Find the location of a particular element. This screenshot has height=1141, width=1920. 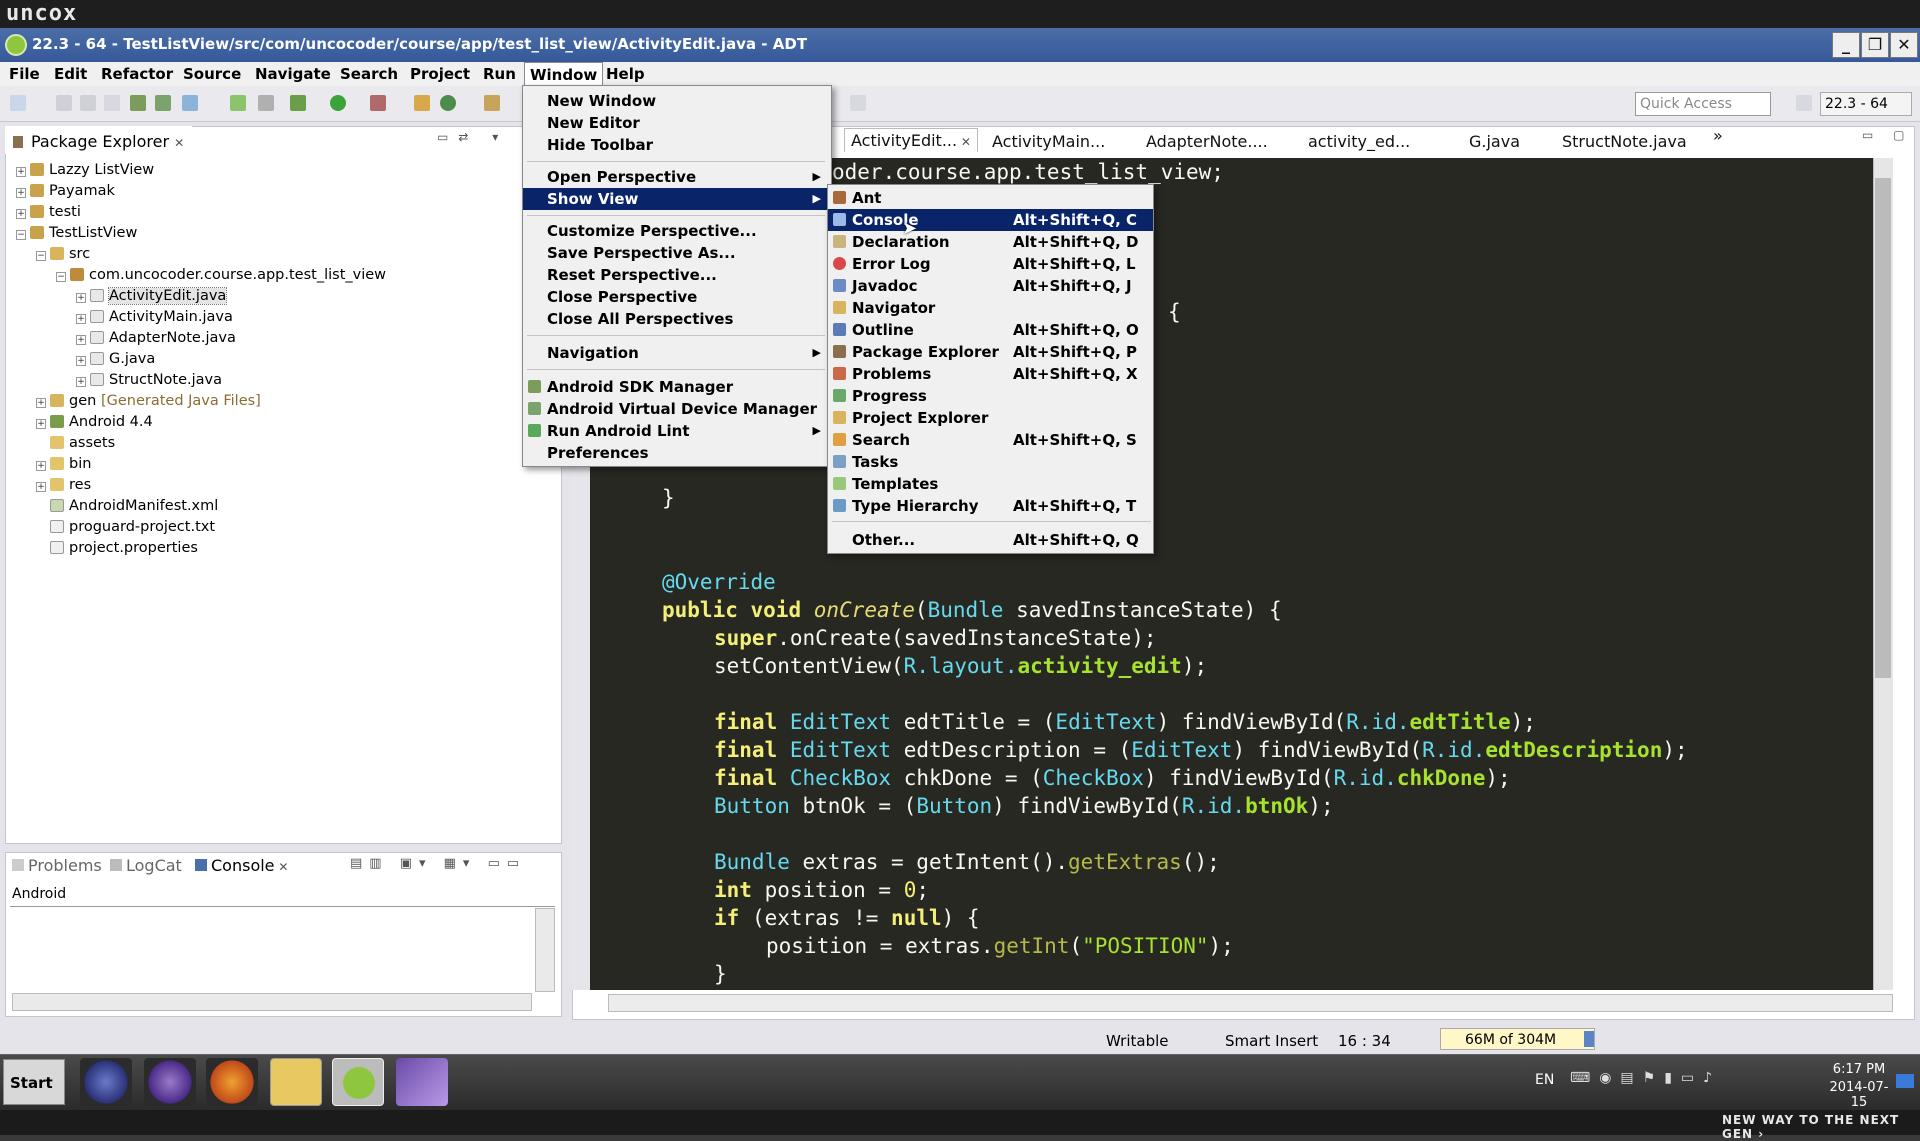

tree-node: + Lazzy ListView is located at coordinates (201, 170).